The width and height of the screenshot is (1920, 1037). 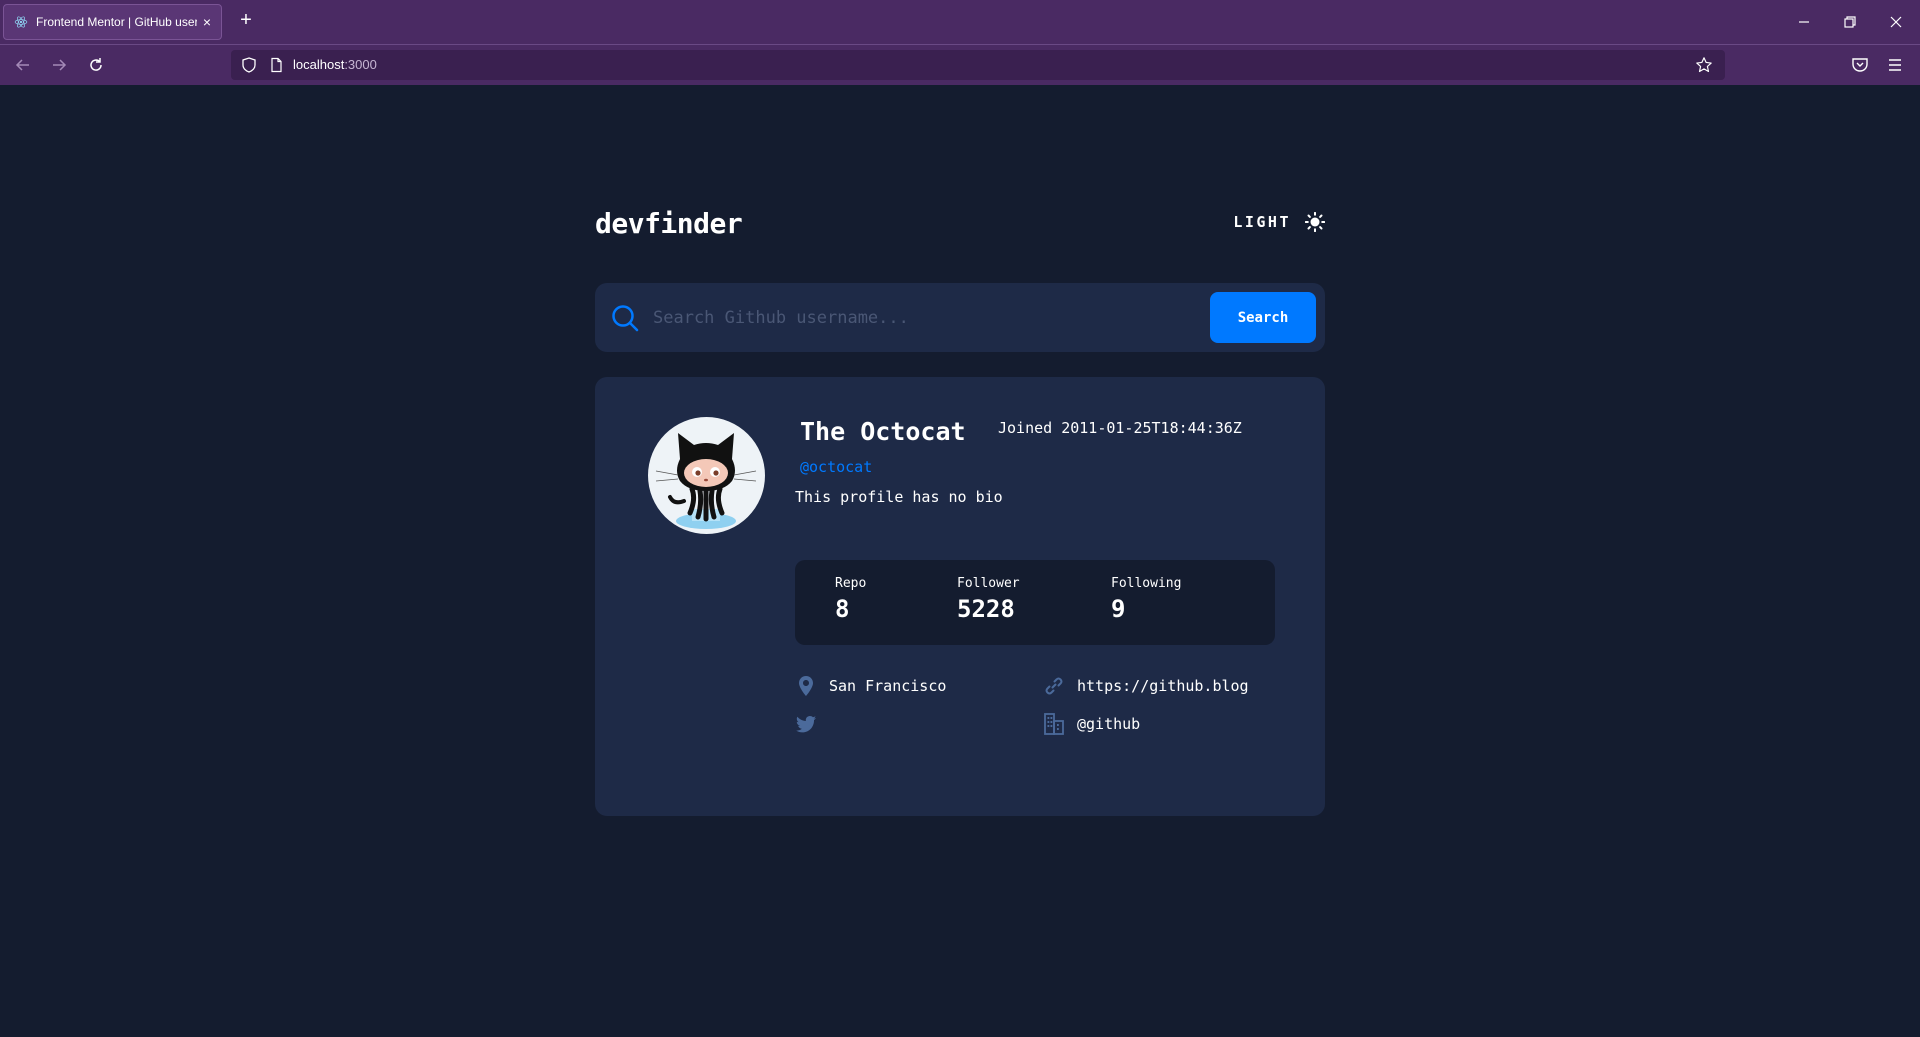 What do you see at coordinates (1109, 724) in the screenshot?
I see `company-text: @github` at bounding box center [1109, 724].